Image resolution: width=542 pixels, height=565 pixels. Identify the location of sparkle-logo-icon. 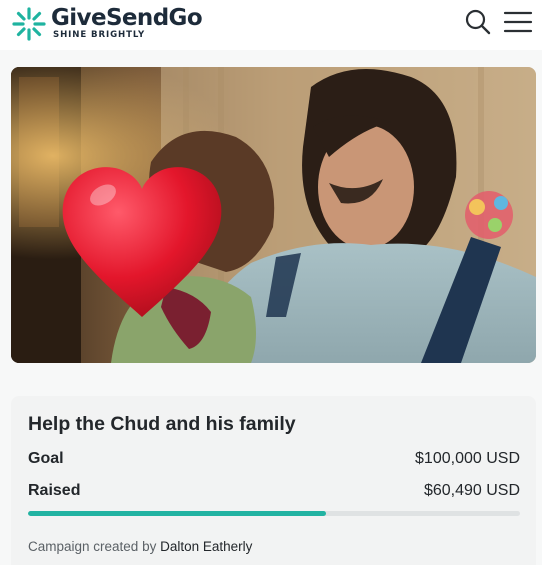
(29, 24).